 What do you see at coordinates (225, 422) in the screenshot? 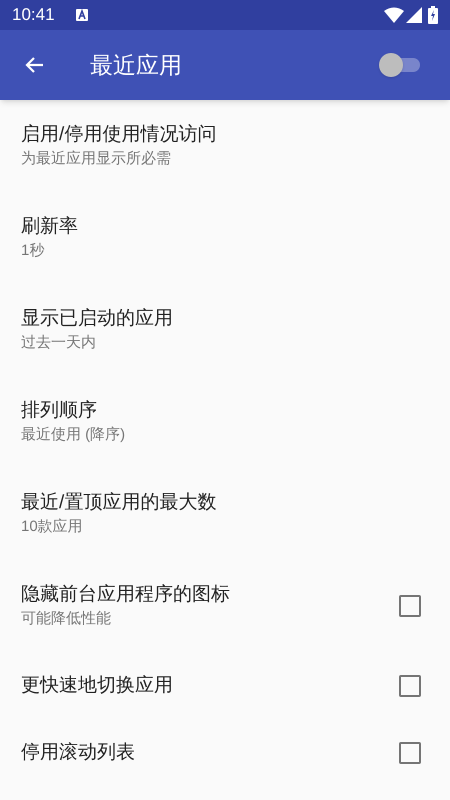
I see `settings-row: 排列顺序 最近使用 (降序)` at bounding box center [225, 422].